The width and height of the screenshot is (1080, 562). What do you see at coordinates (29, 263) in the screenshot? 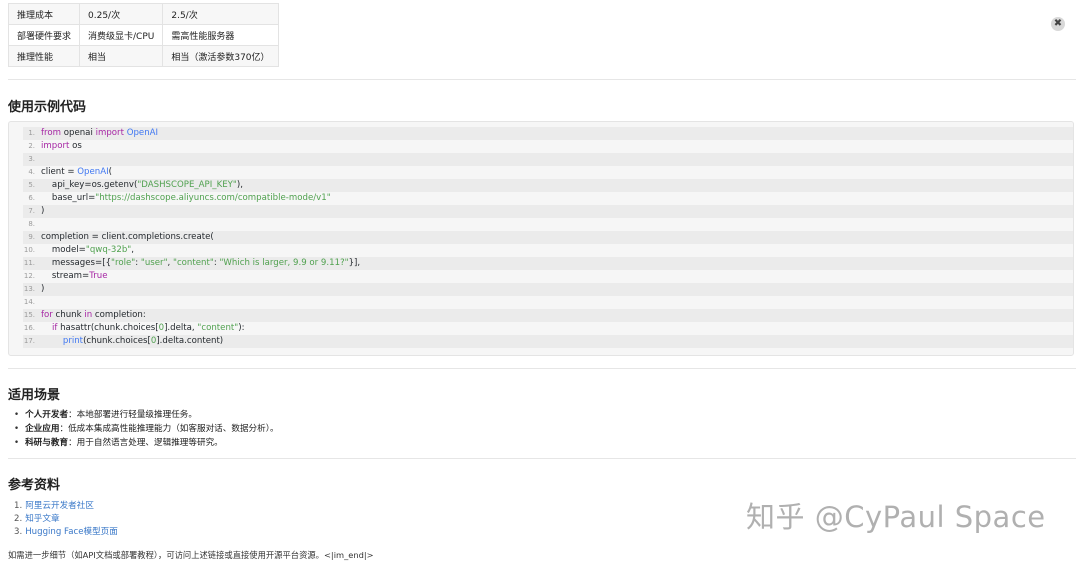
I see `line-number: 11.` at bounding box center [29, 263].